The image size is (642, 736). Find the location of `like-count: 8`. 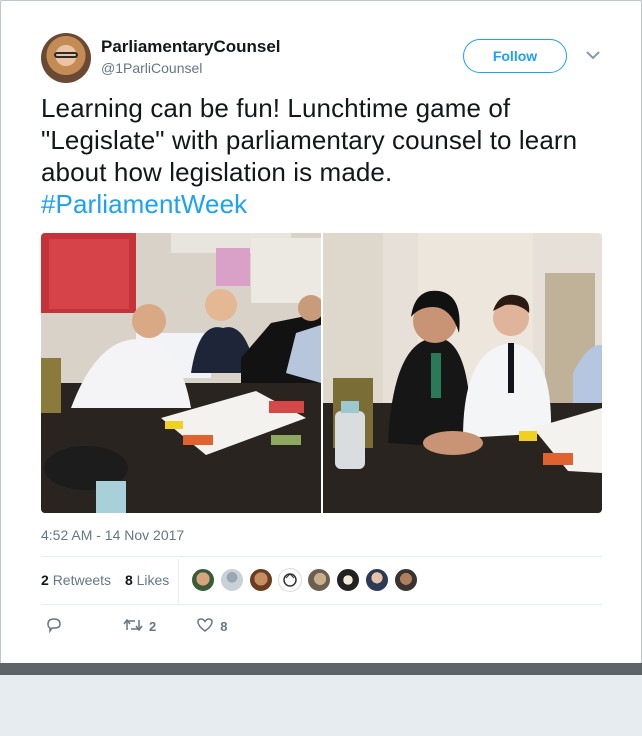

like-count: 8 is located at coordinates (224, 626).